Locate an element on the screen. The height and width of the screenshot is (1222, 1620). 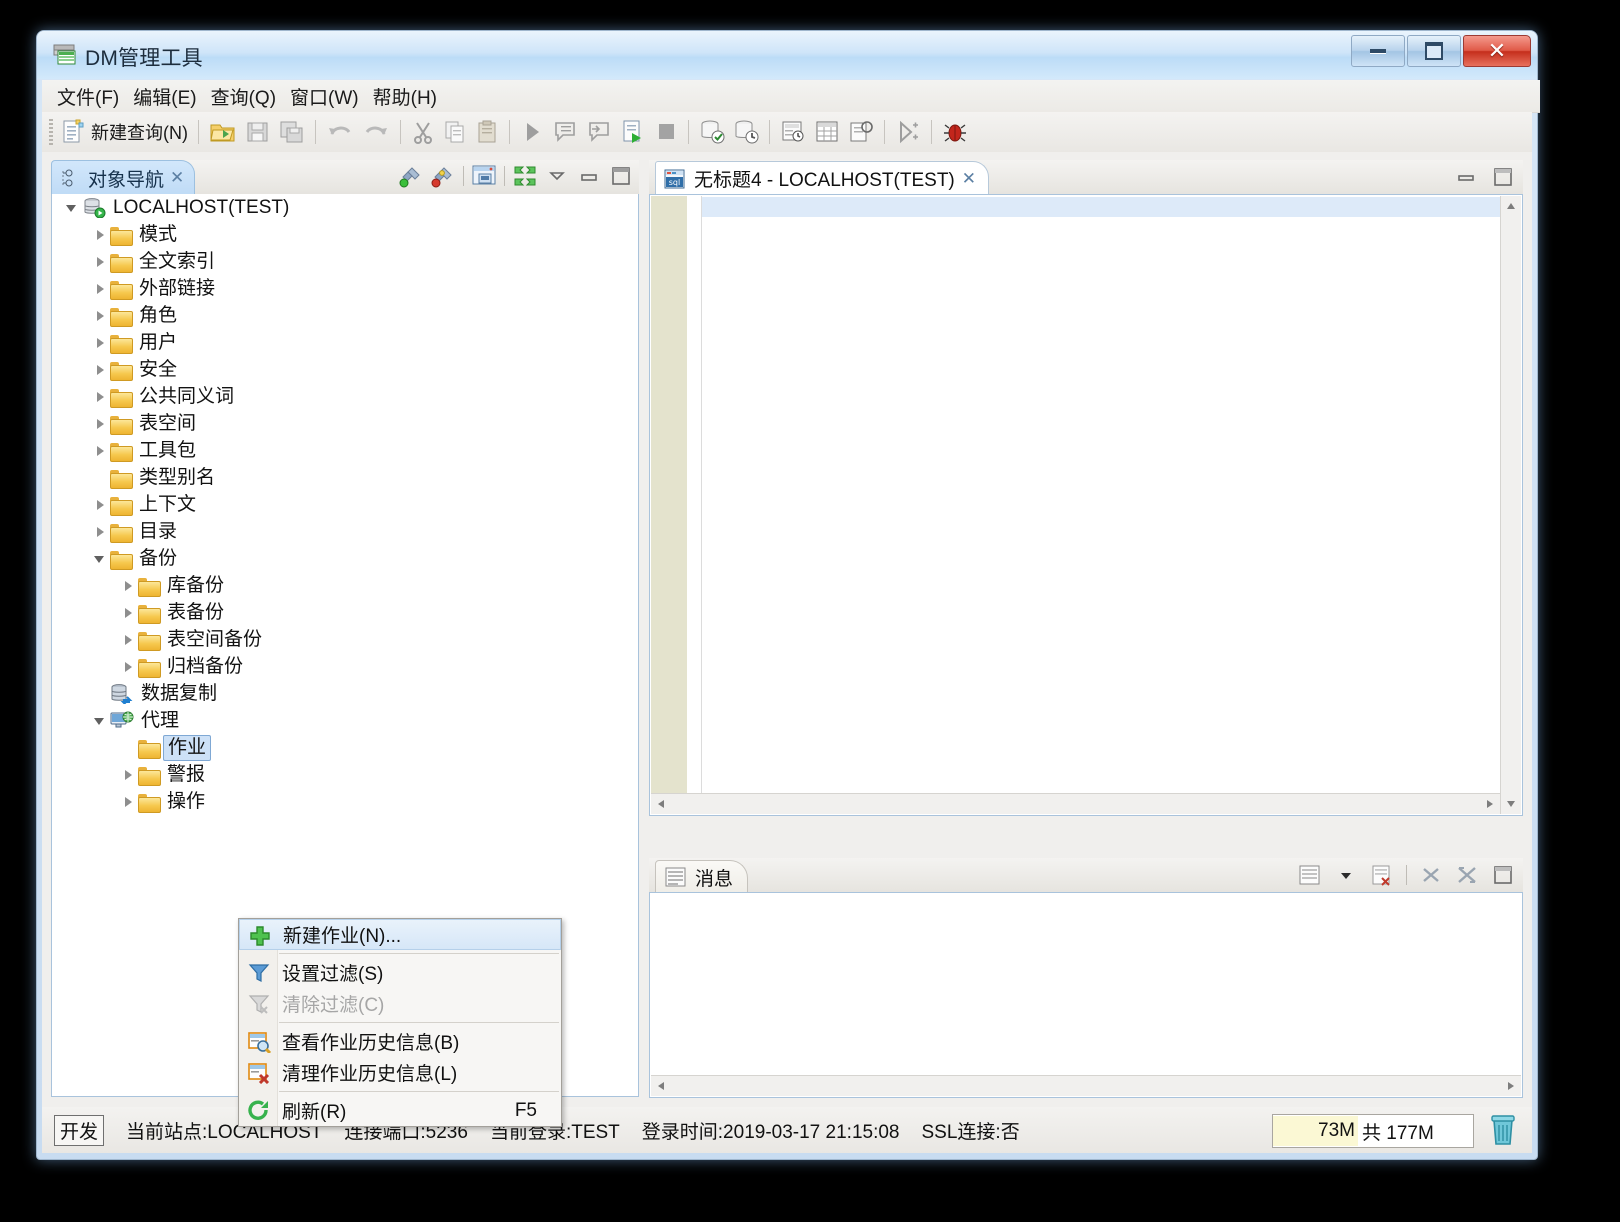
tree-node: 类型别名 is located at coordinates (345, 477).